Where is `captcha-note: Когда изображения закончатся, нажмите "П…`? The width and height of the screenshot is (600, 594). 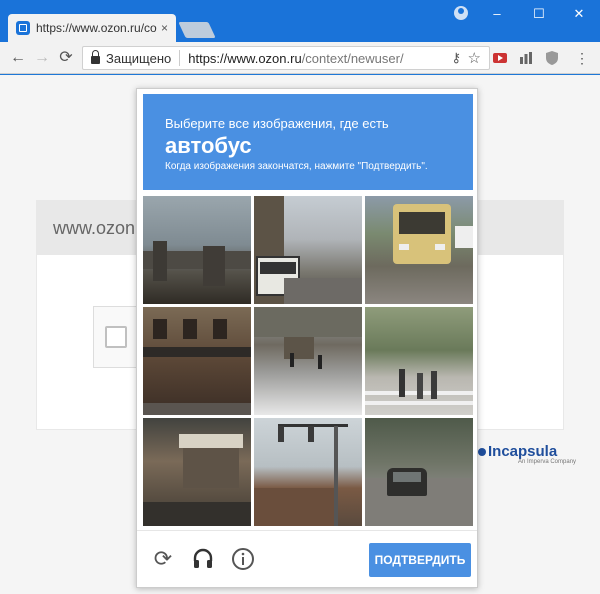 captcha-note: Когда изображения закончатся, нажмите "П… is located at coordinates (296, 166).